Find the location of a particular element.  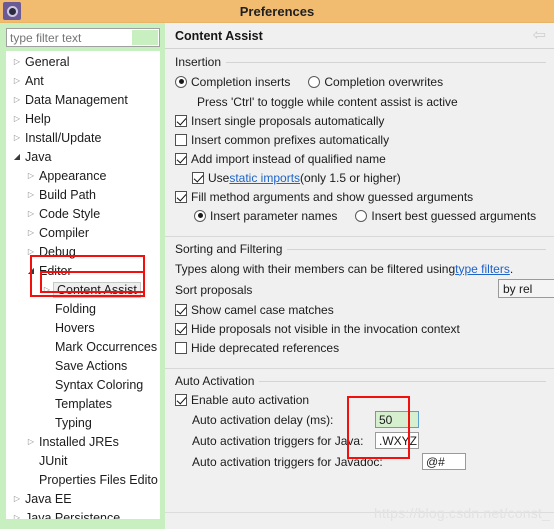

checkbox-hide-deprecated is located at coordinates (181, 347).